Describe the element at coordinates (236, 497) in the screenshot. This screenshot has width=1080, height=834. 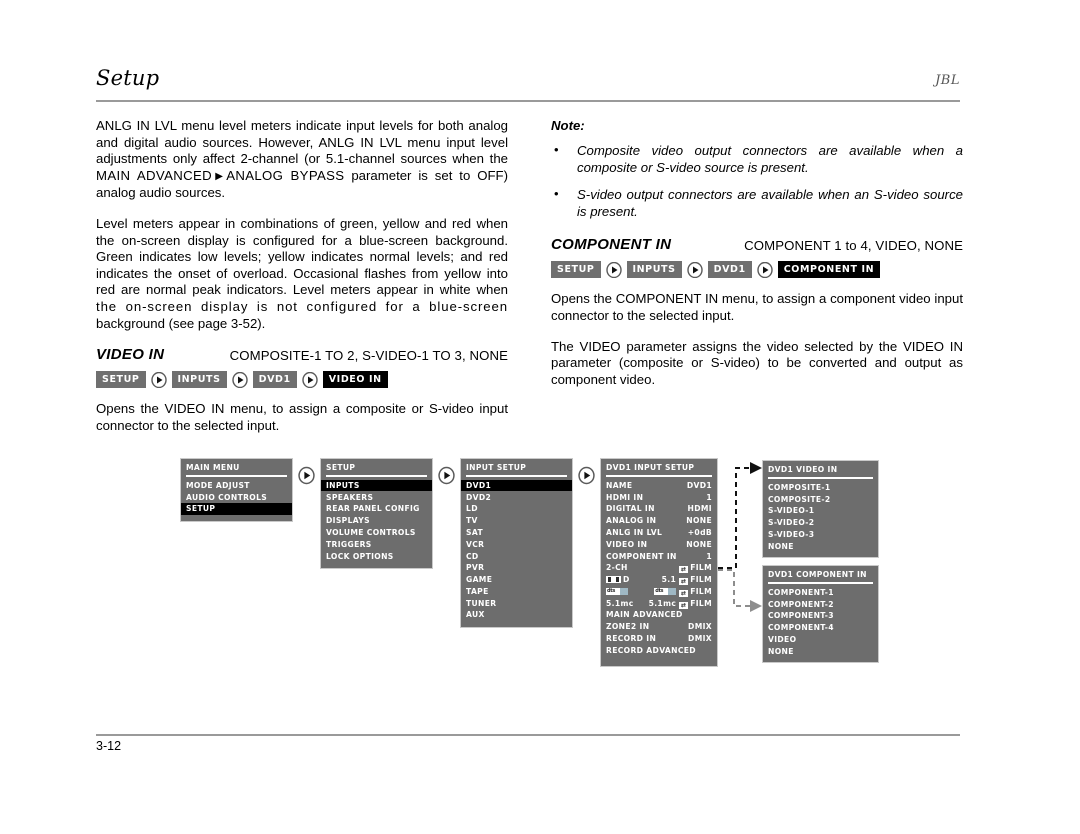
I see `menu-item-audio-controls: AUDIO CONTROLS` at that location.